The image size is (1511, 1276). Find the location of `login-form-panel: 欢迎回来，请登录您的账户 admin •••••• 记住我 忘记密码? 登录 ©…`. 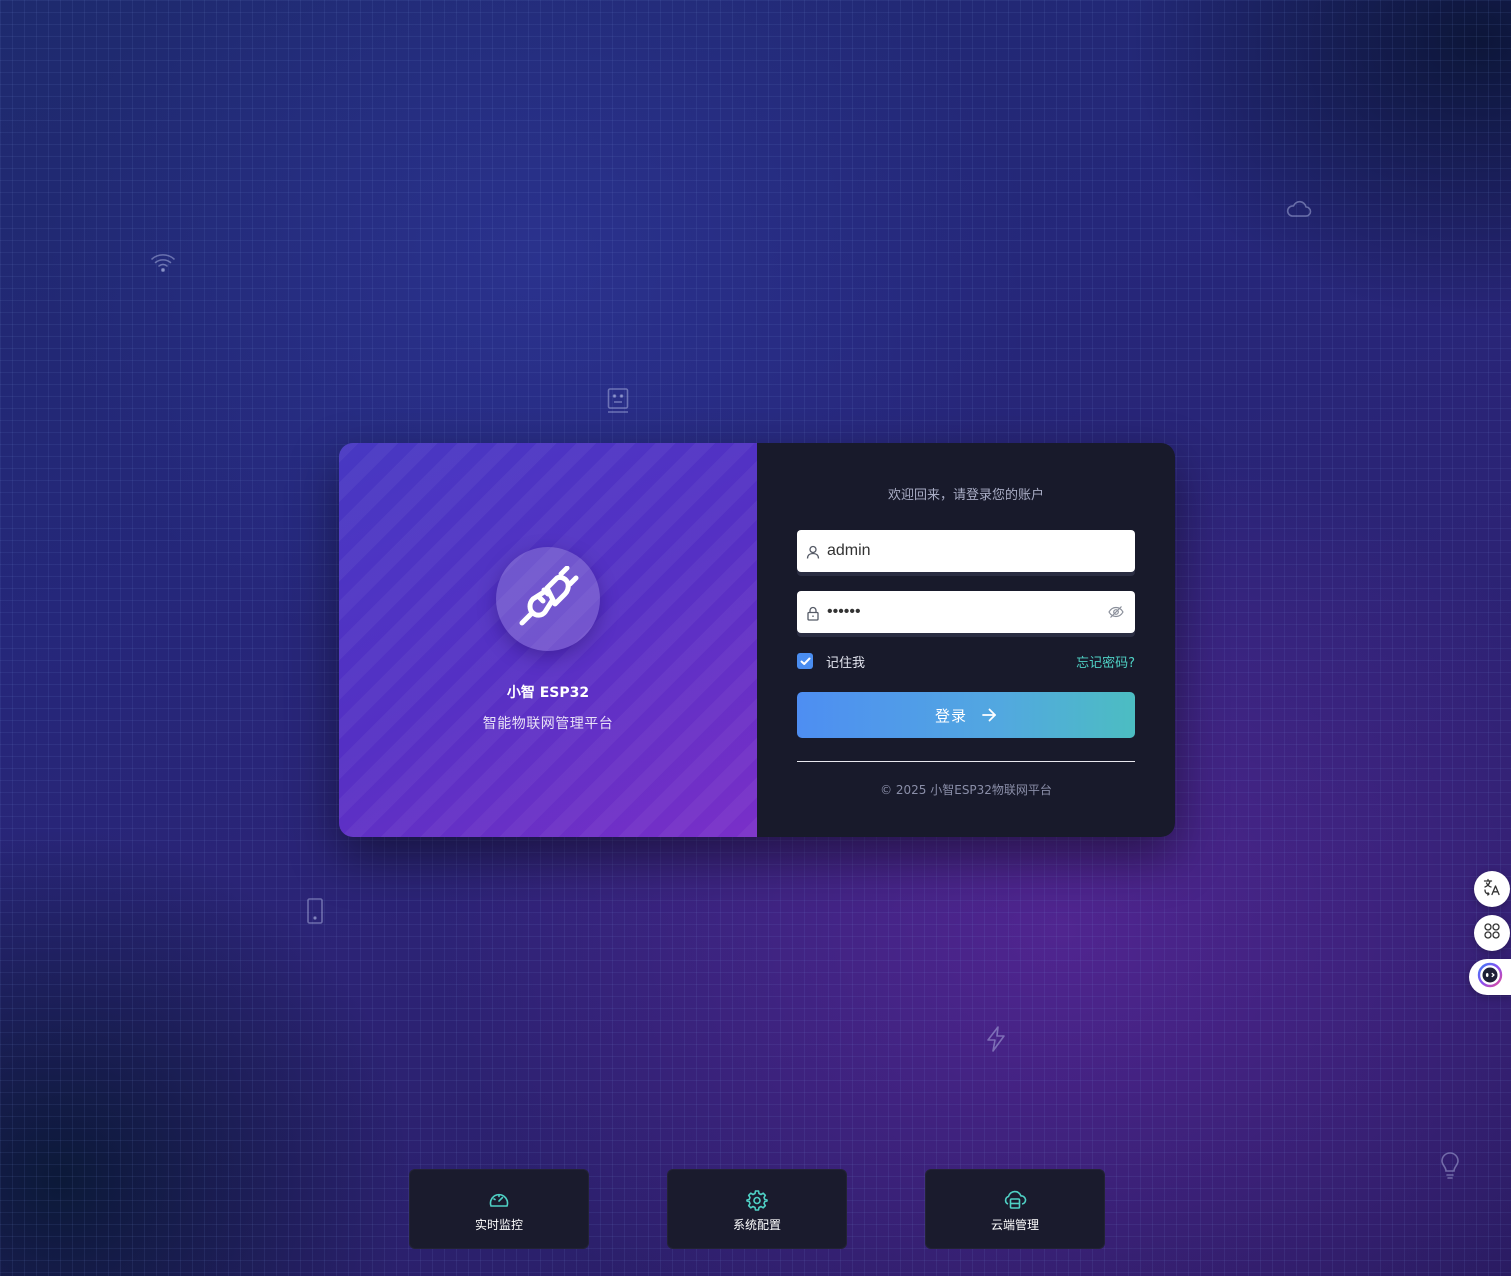

login-form-panel: 欢迎回来，请登录您的账户 admin •••••• 记住我 忘记密码? 登录 ©… is located at coordinates (966, 640).